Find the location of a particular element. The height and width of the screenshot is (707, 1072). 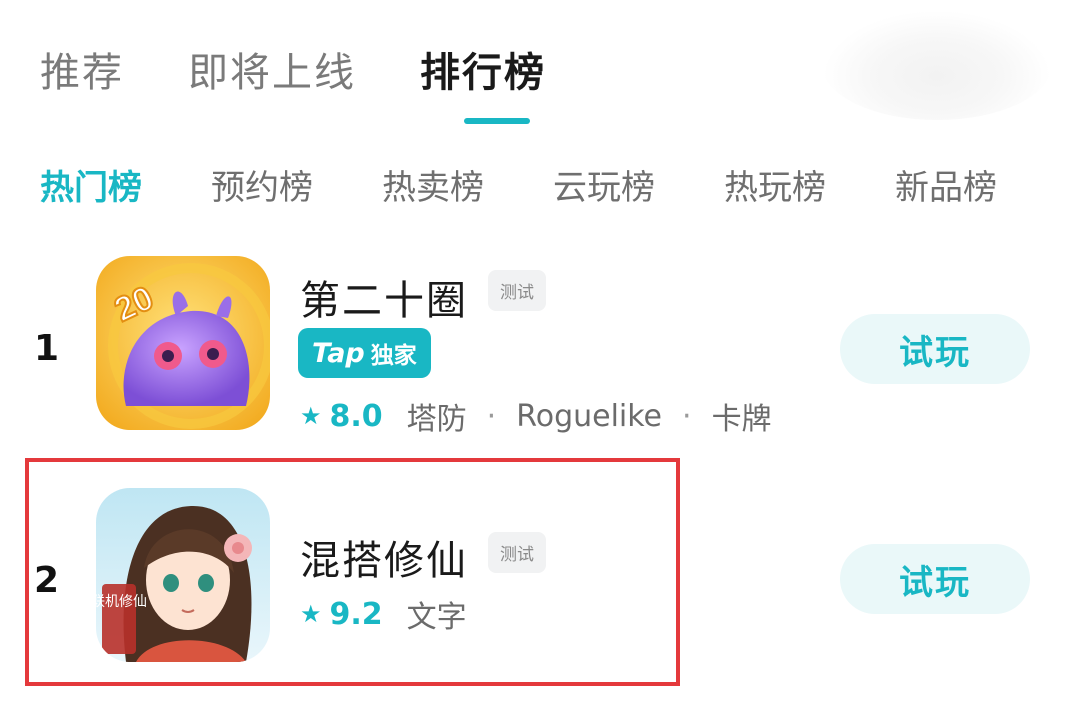

game-icon: 20 is located at coordinates (183, 343).